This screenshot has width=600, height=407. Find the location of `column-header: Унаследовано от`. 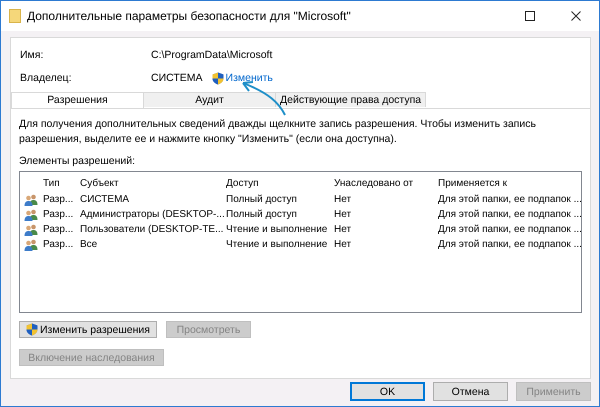

column-header: Унаследовано от is located at coordinates (383, 183).